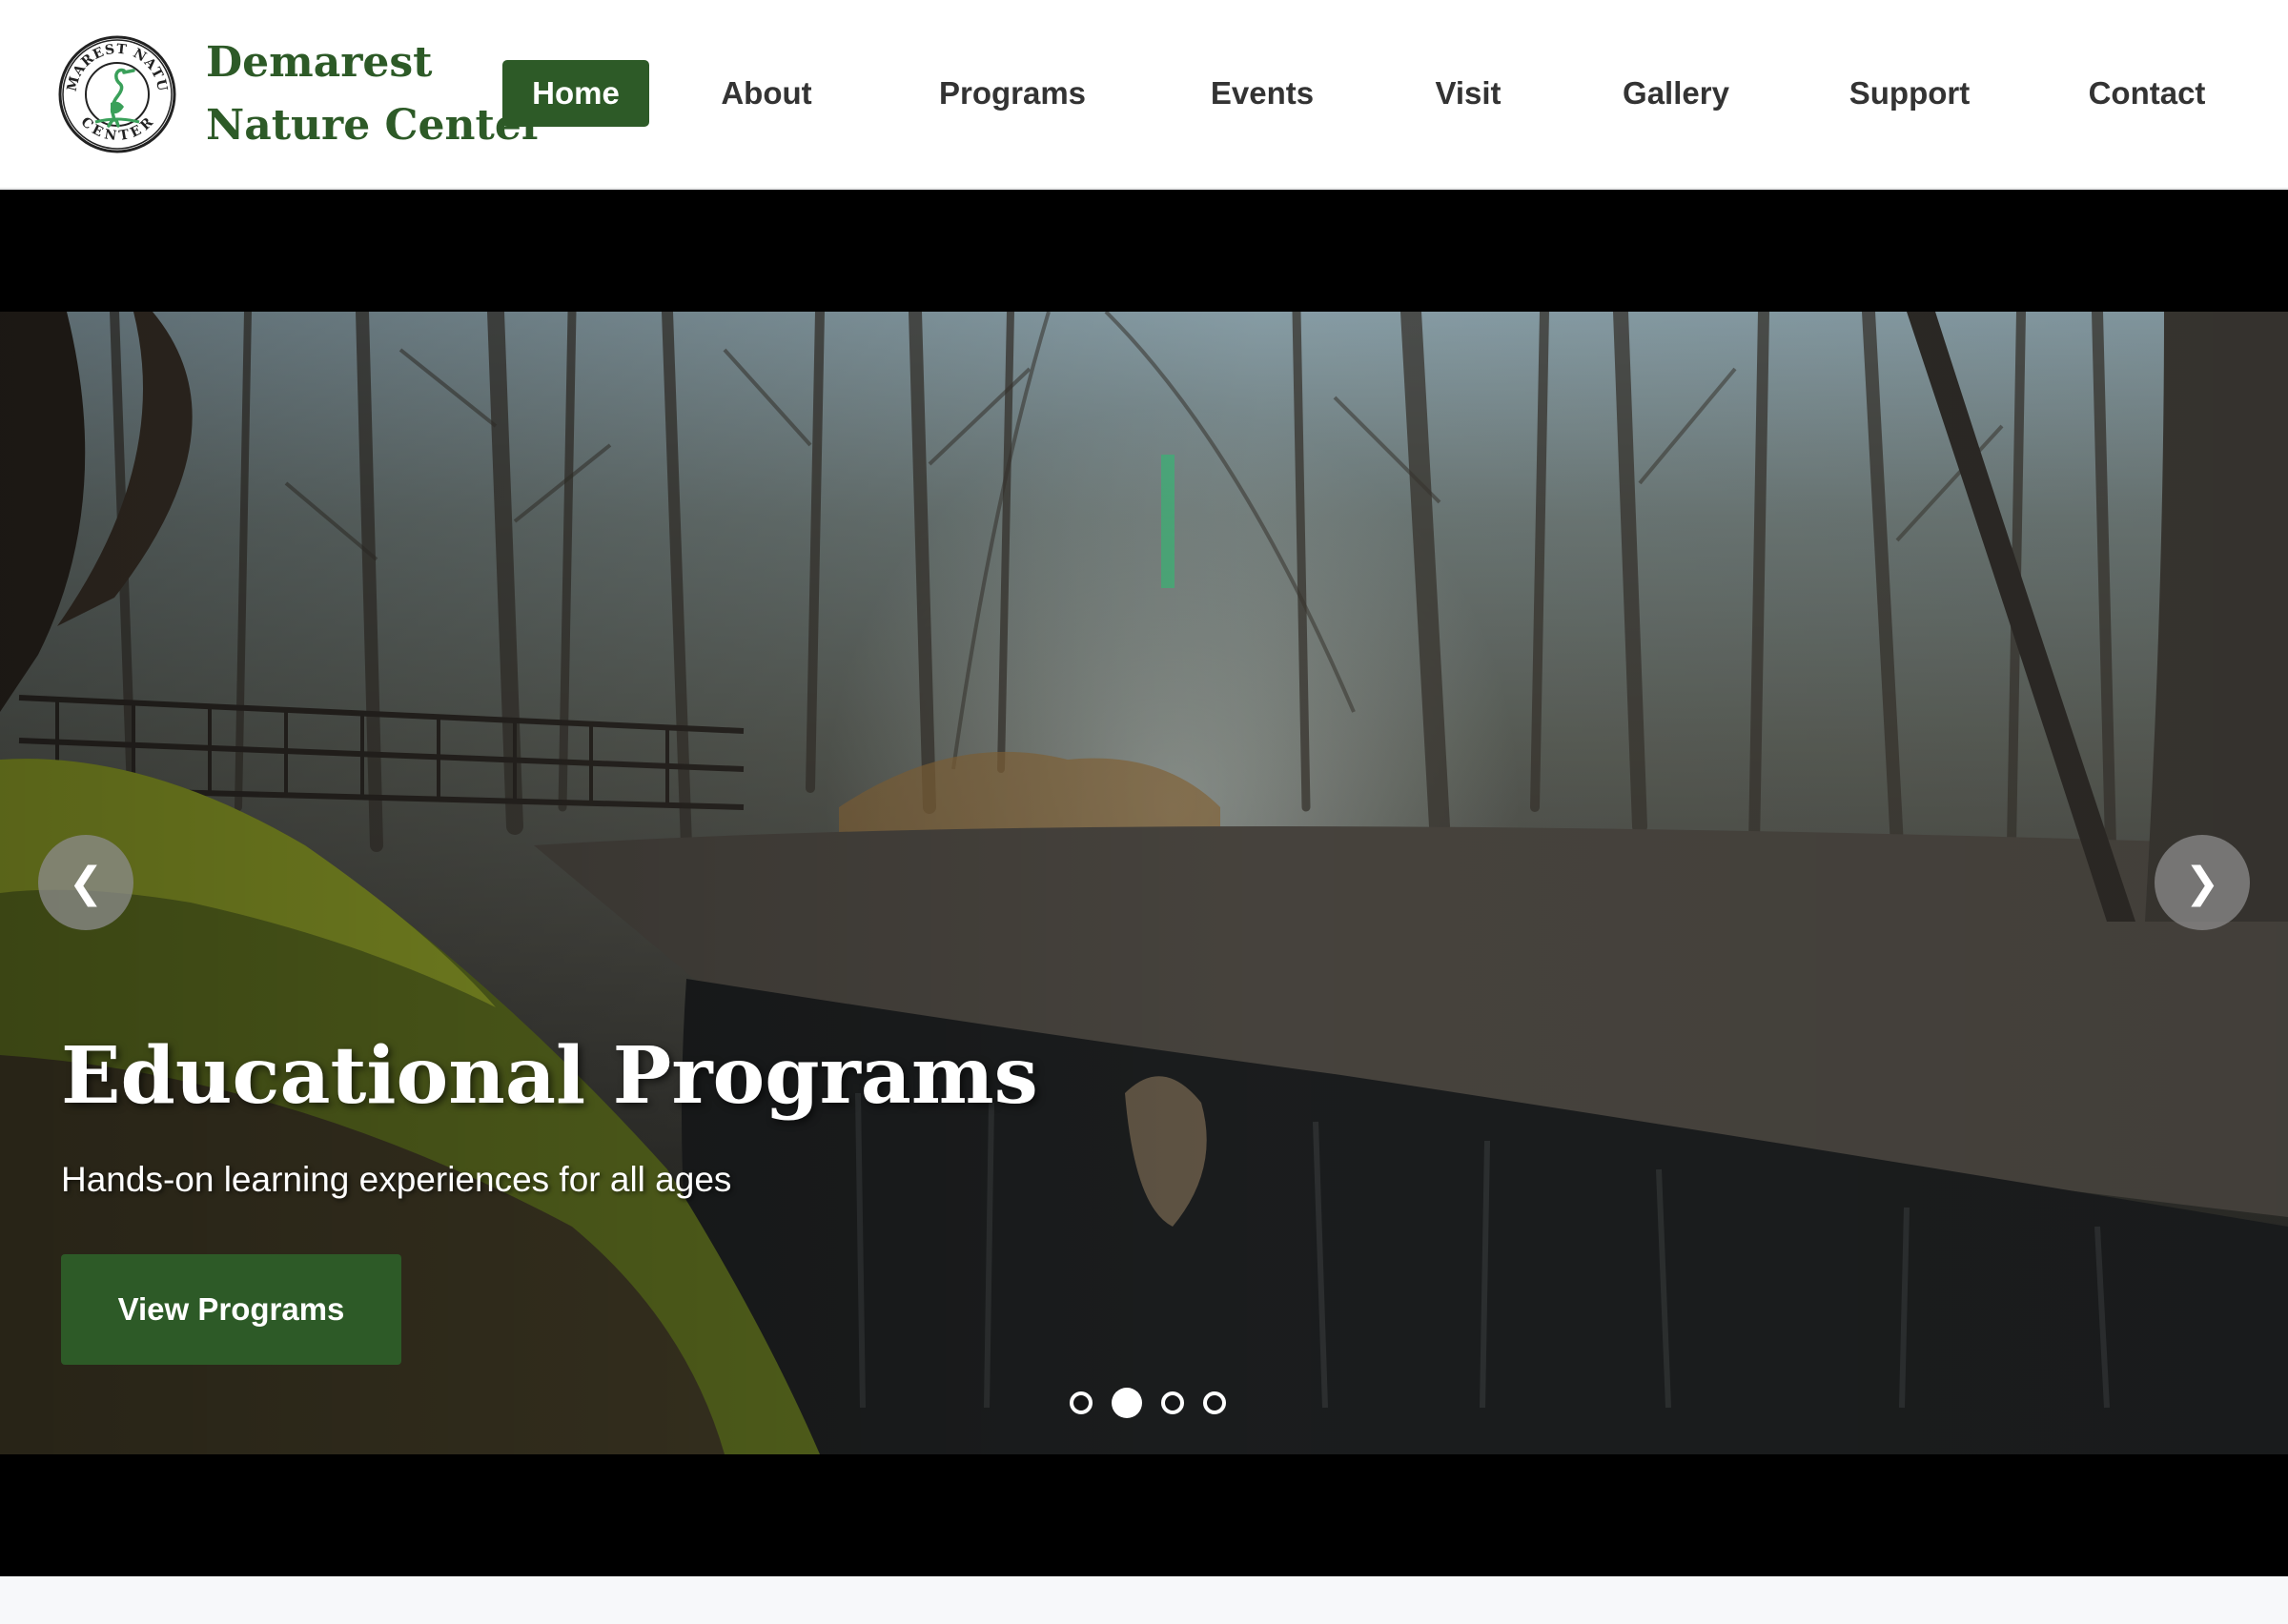 This screenshot has height=1624, width=2288. What do you see at coordinates (1262, 93) in the screenshot?
I see `nav-events: Events` at bounding box center [1262, 93].